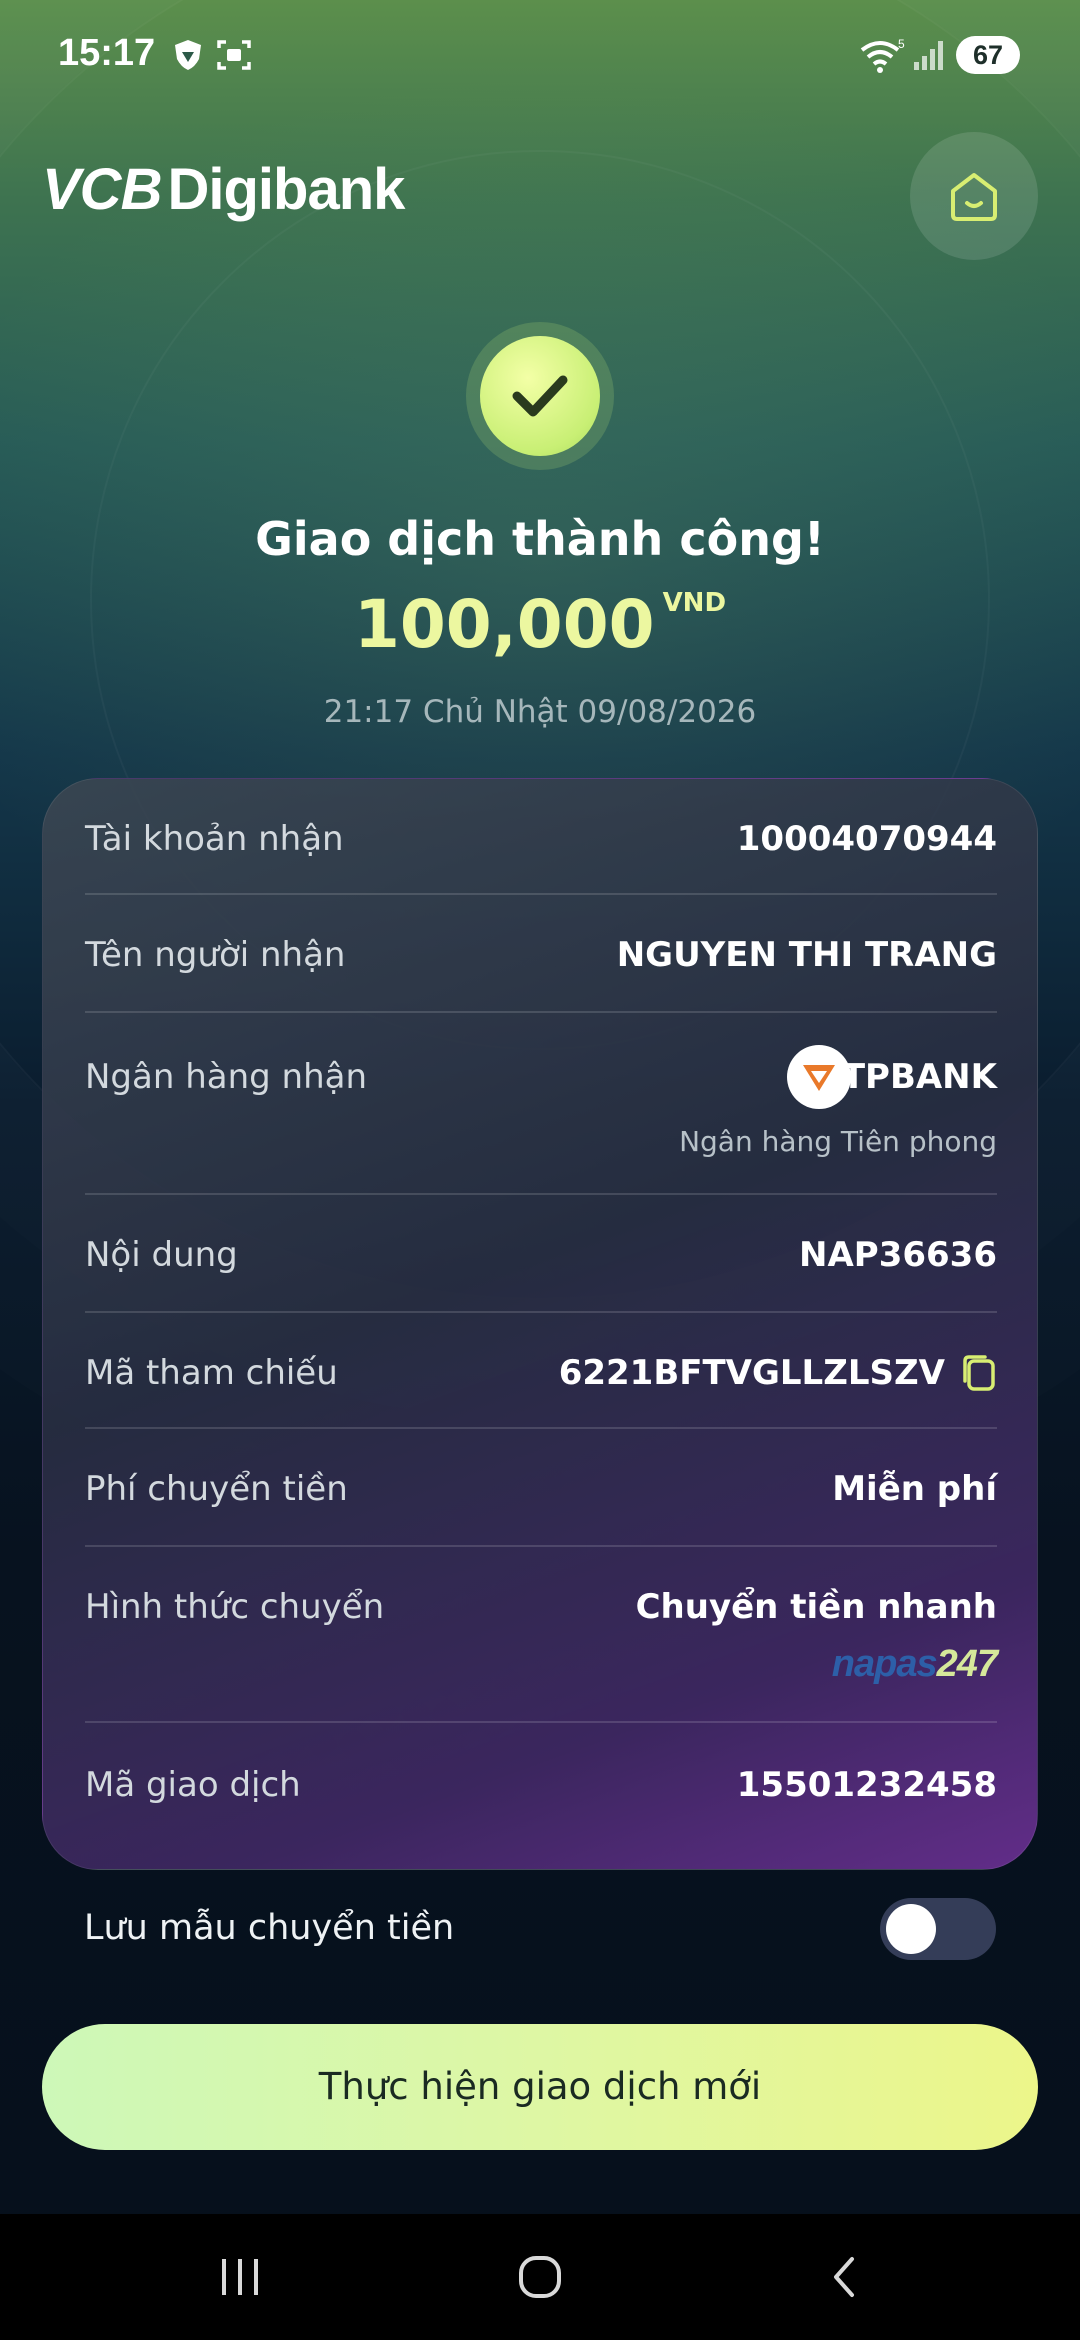  I want to click on transaction-datetime: 21:17 Chủ Nhật 09/08/2026, so click(540, 712).